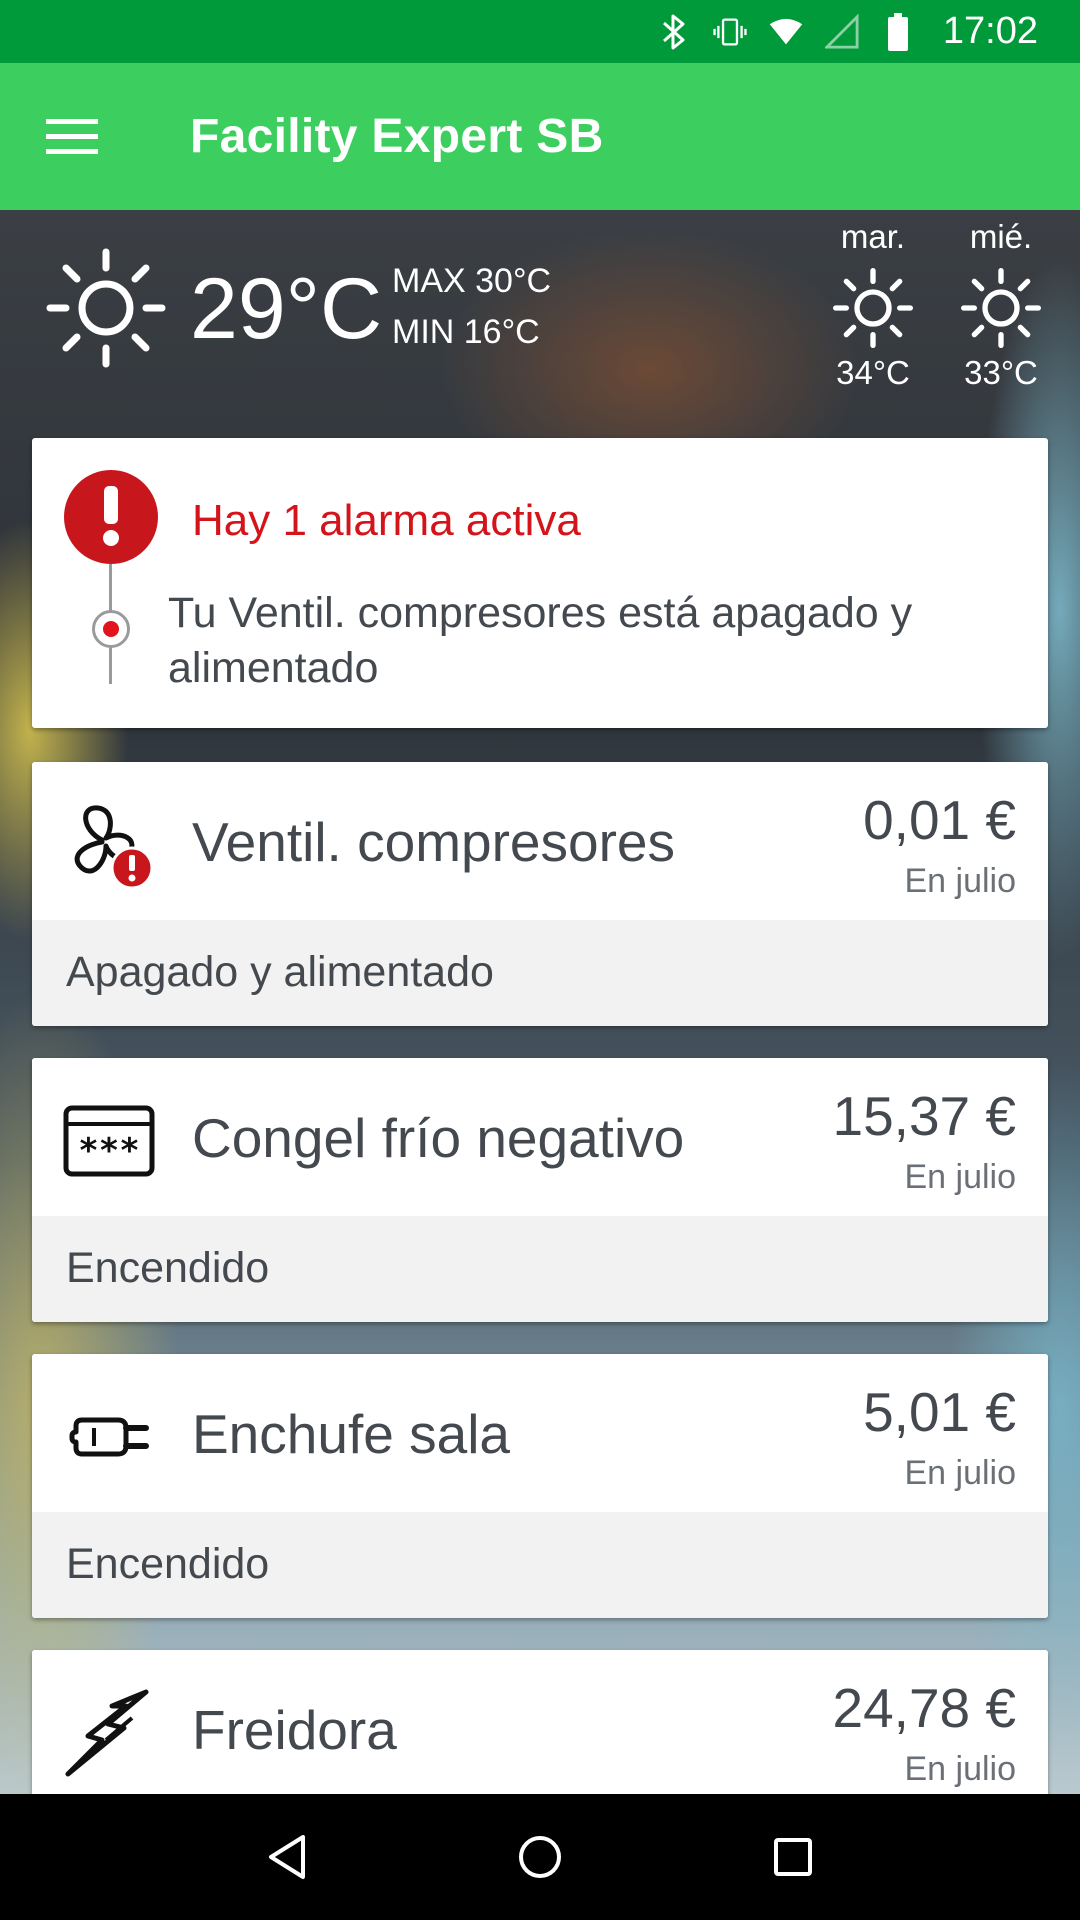 The height and width of the screenshot is (1920, 1080). I want to click on clock: 17:02, so click(990, 31).